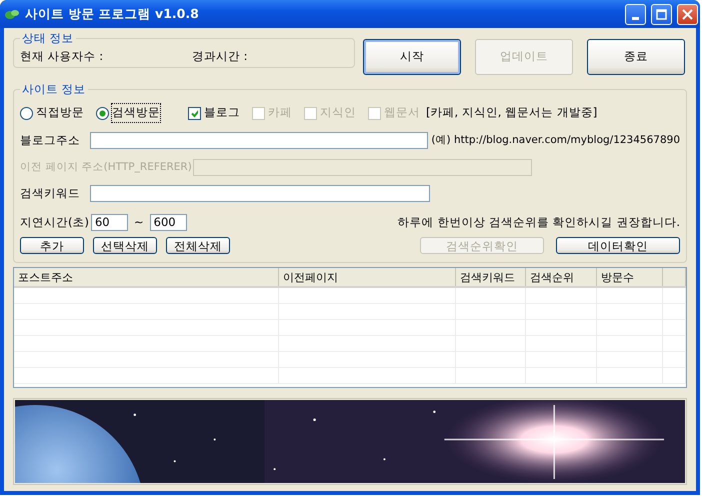 Image resolution: width=702 pixels, height=497 pixels. Describe the element at coordinates (367, 277) in the screenshot. I see `column-header: 이전페이지` at that location.